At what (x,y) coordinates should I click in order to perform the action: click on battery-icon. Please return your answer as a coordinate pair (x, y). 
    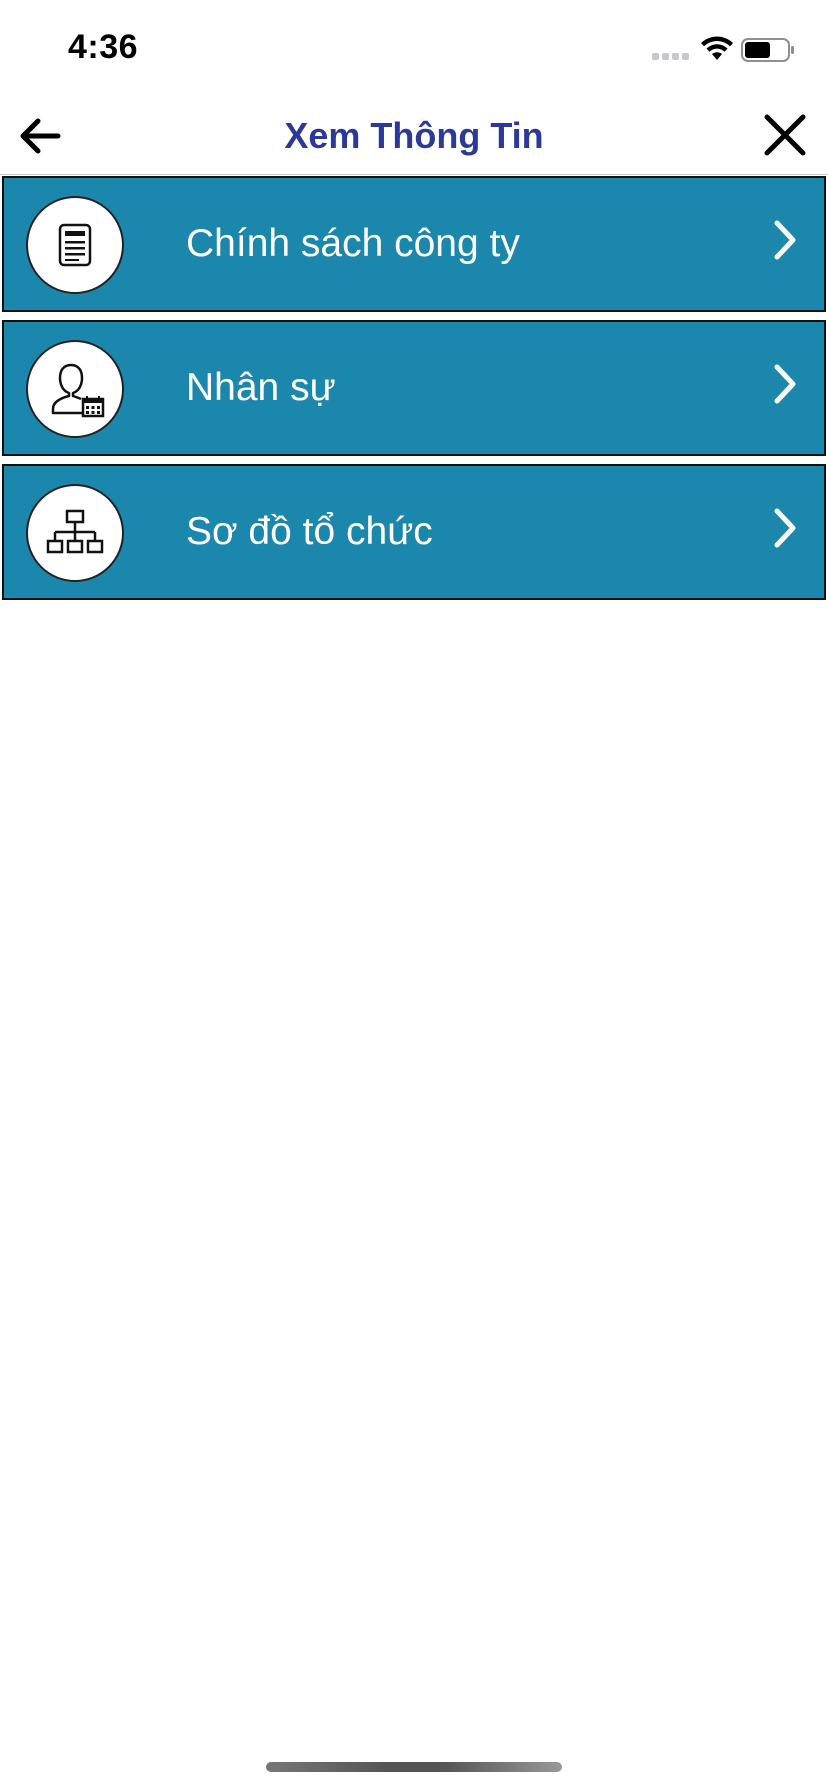
    Looking at the image, I should click on (767, 50).